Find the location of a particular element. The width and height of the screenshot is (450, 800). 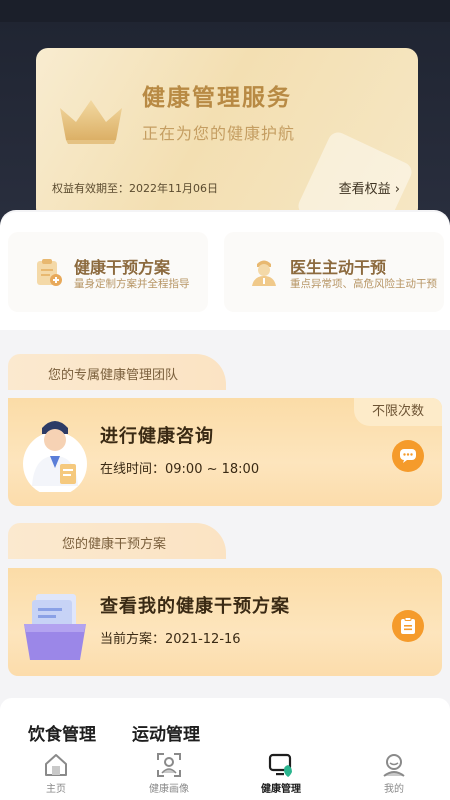

team-section-tab: 您的专属健康管理团队 is located at coordinates (117, 372).